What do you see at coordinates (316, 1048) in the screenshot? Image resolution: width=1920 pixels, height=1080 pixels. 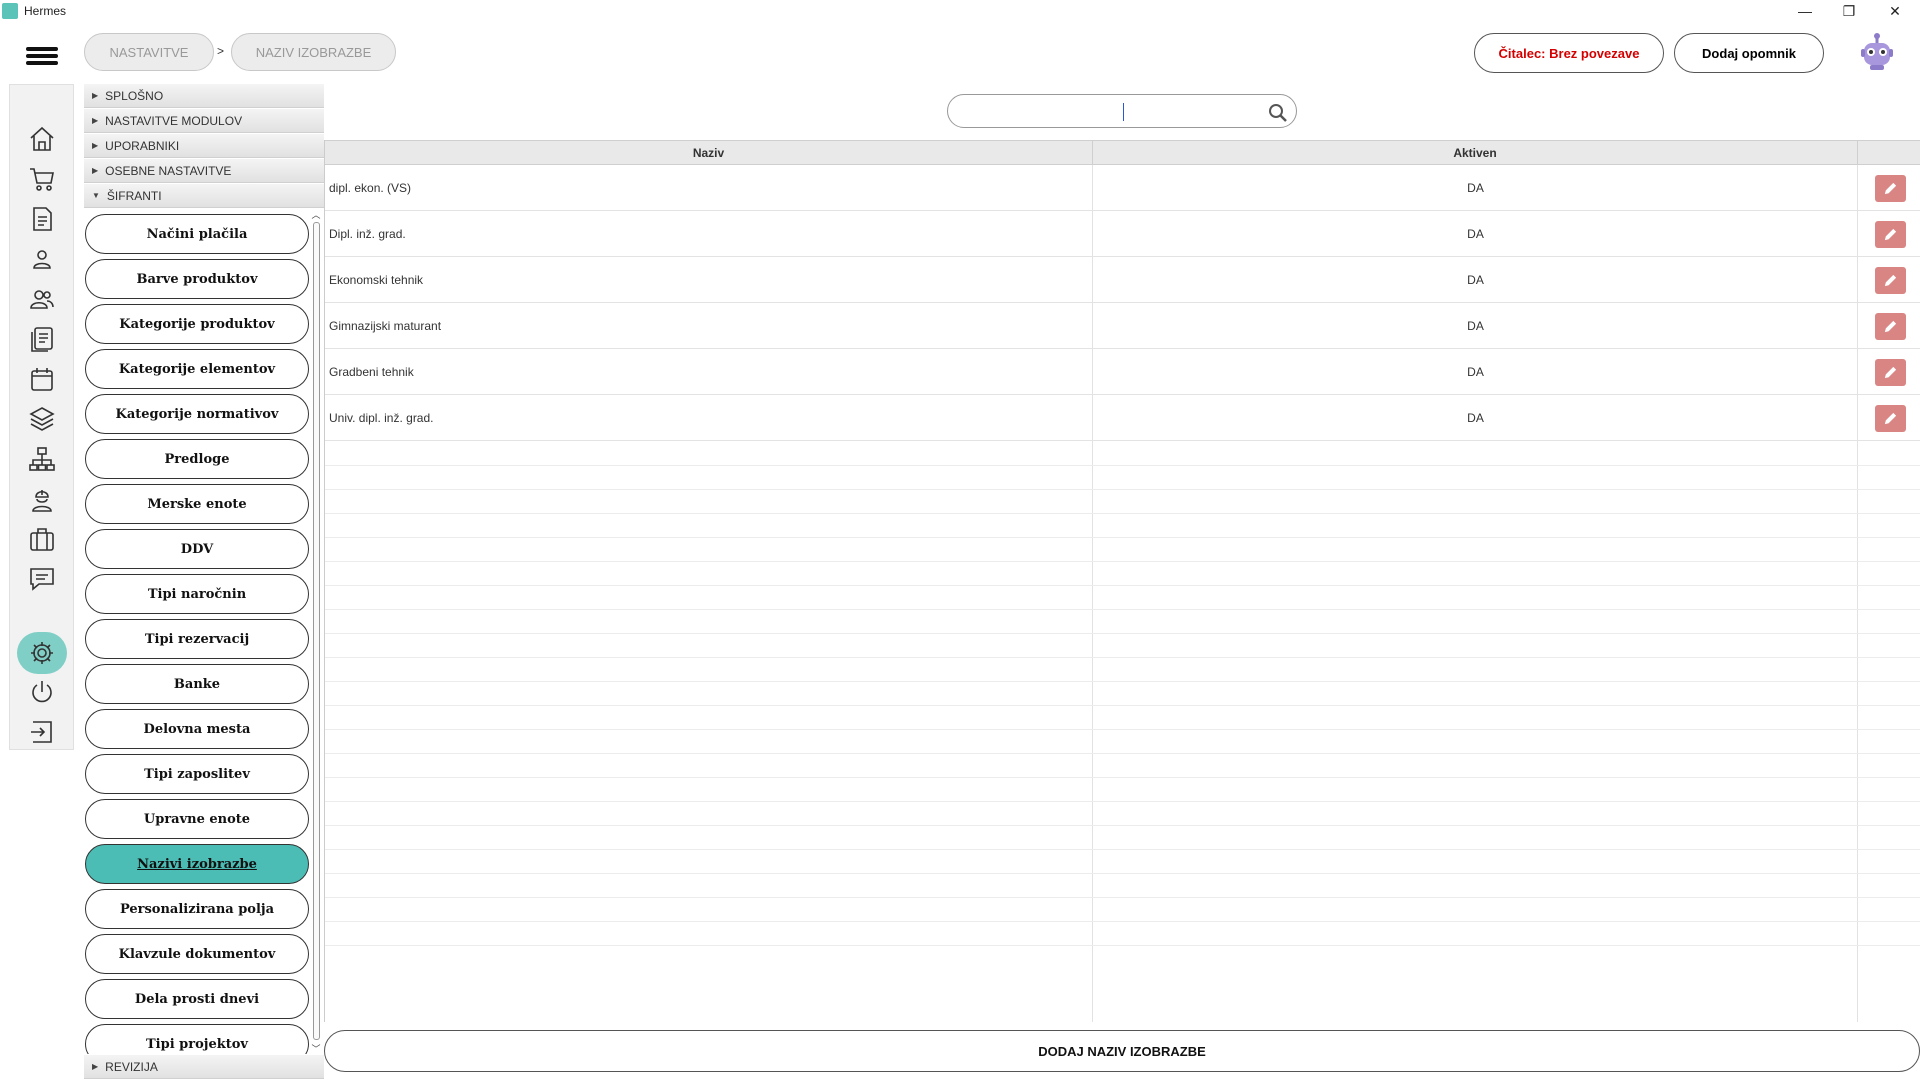 I see `scroll-down-icon: ﹀` at bounding box center [316, 1048].